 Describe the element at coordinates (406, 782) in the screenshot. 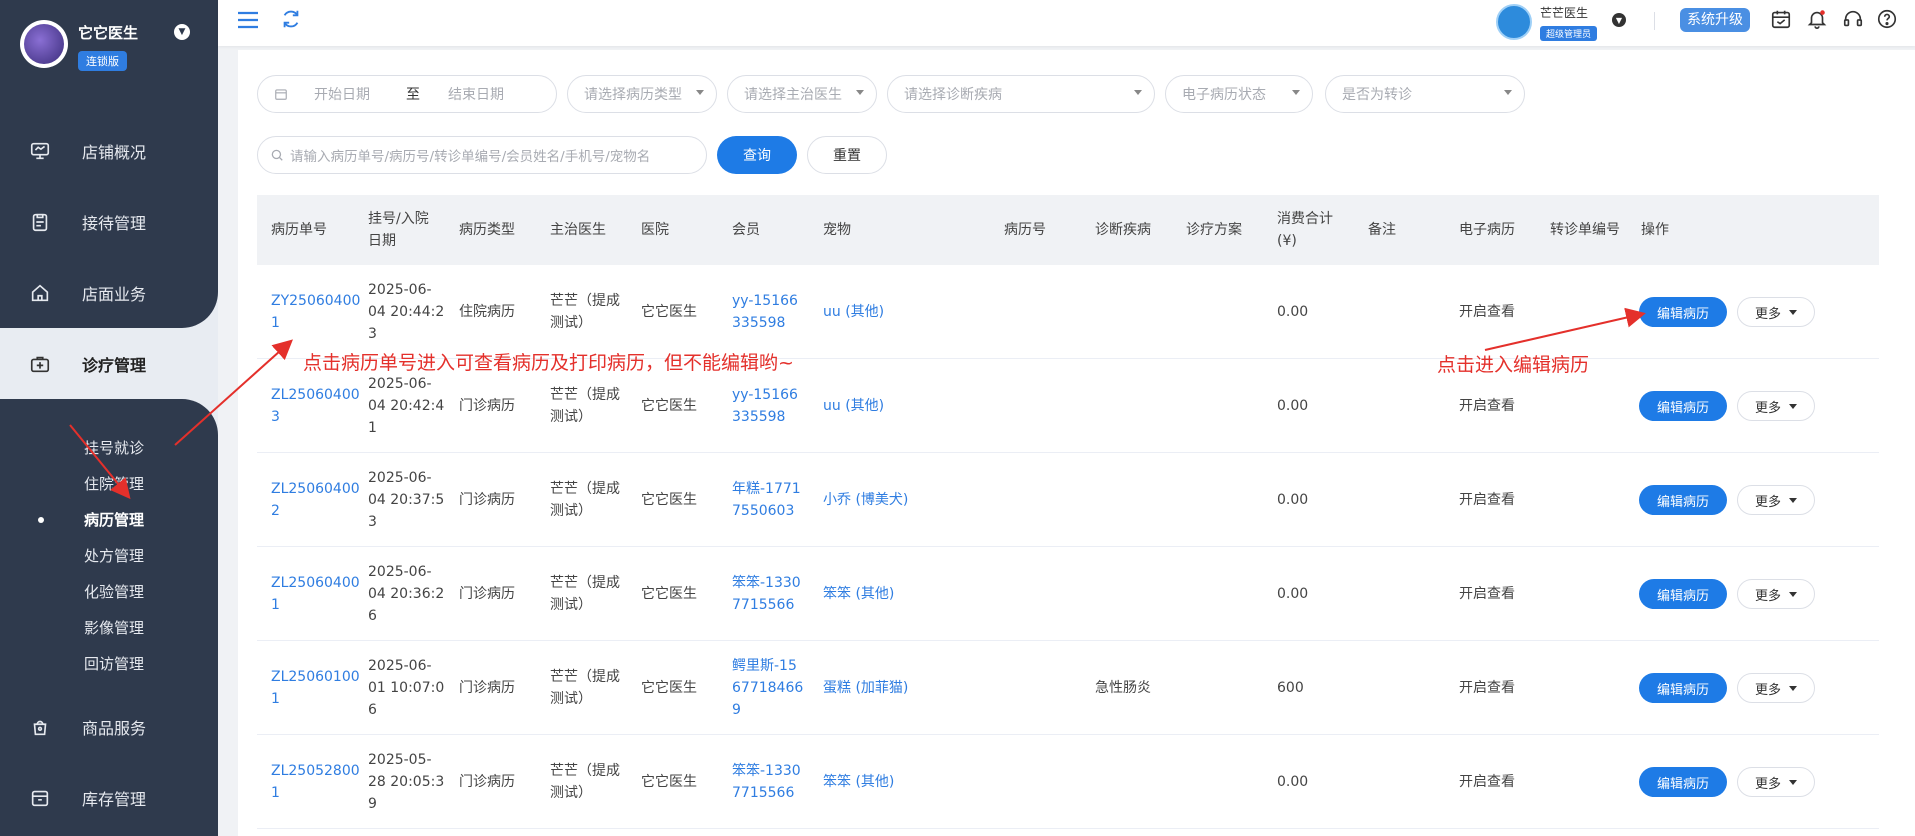

I see `record-date: 2025-05- 28 20:05:3 9` at that location.